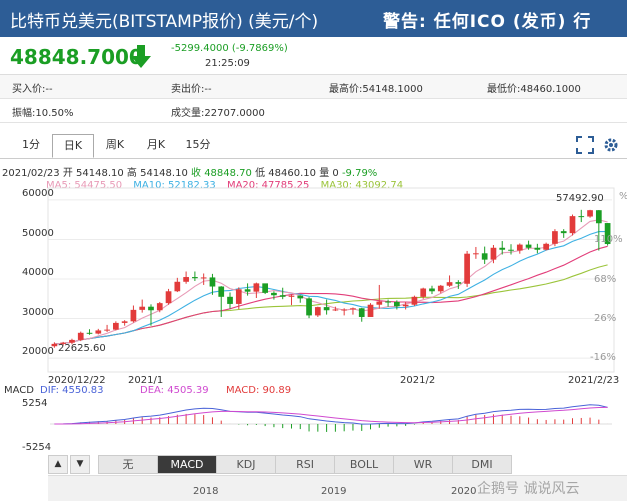 This screenshot has width=627, height=501. Describe the element at coordinates (80, 464) in the screenshot. I see `scroll-right-button: ▼` at that location.